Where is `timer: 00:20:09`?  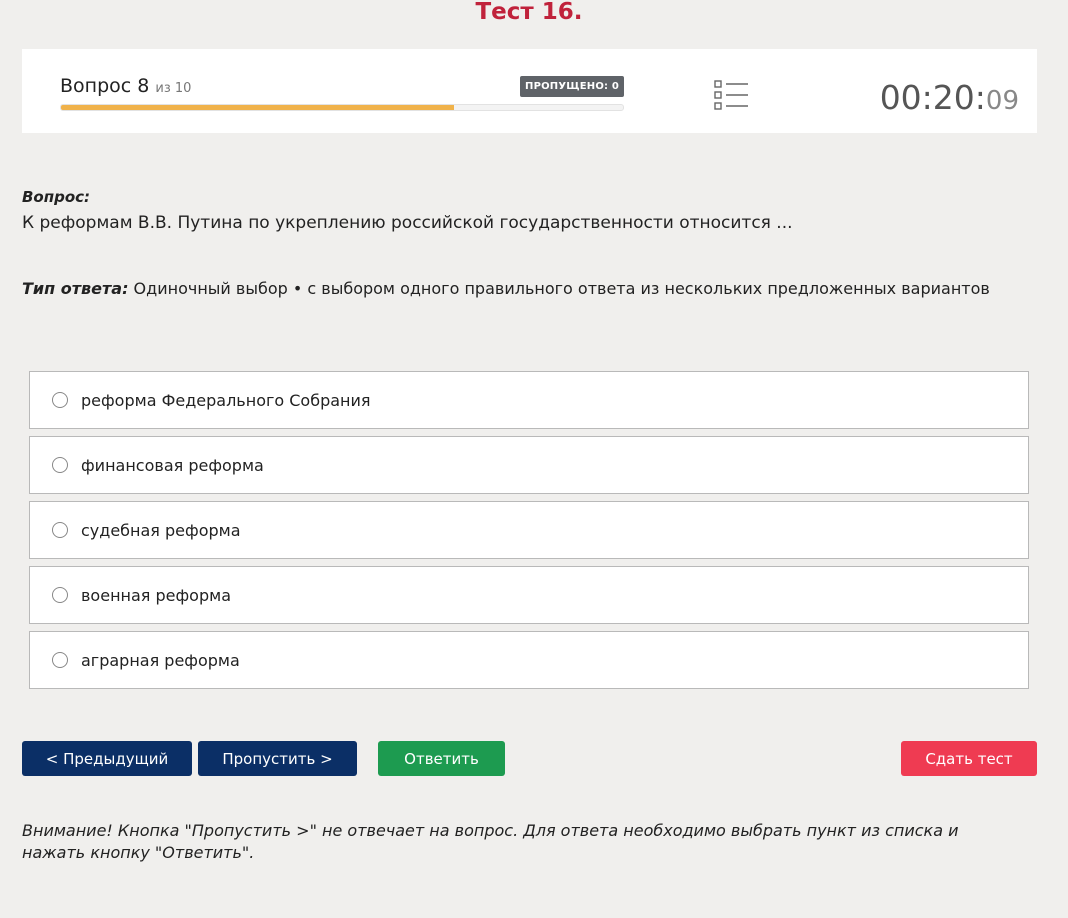
timer: 00:20:09 is located at coordinates (949, 97).